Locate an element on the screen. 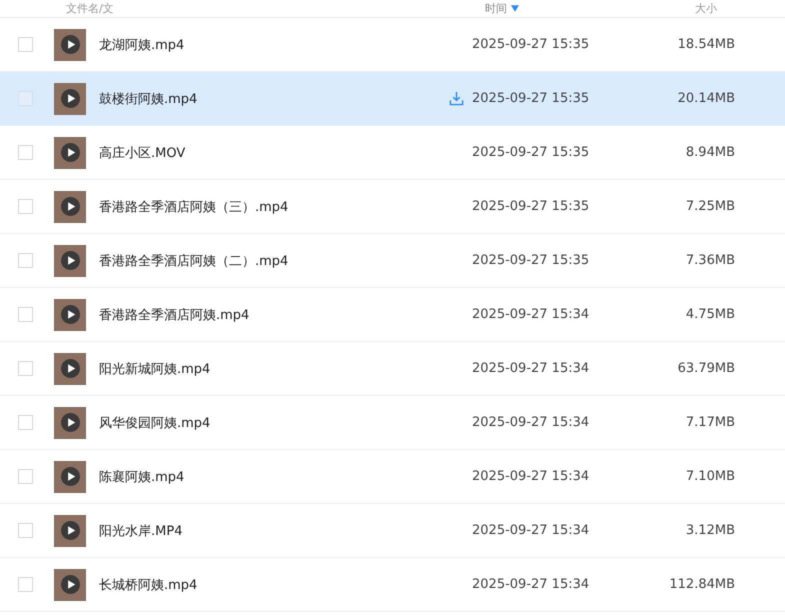 This screenshot has width=785, height=616. file-size: 4.75MB is located at coordinates (709, 314).